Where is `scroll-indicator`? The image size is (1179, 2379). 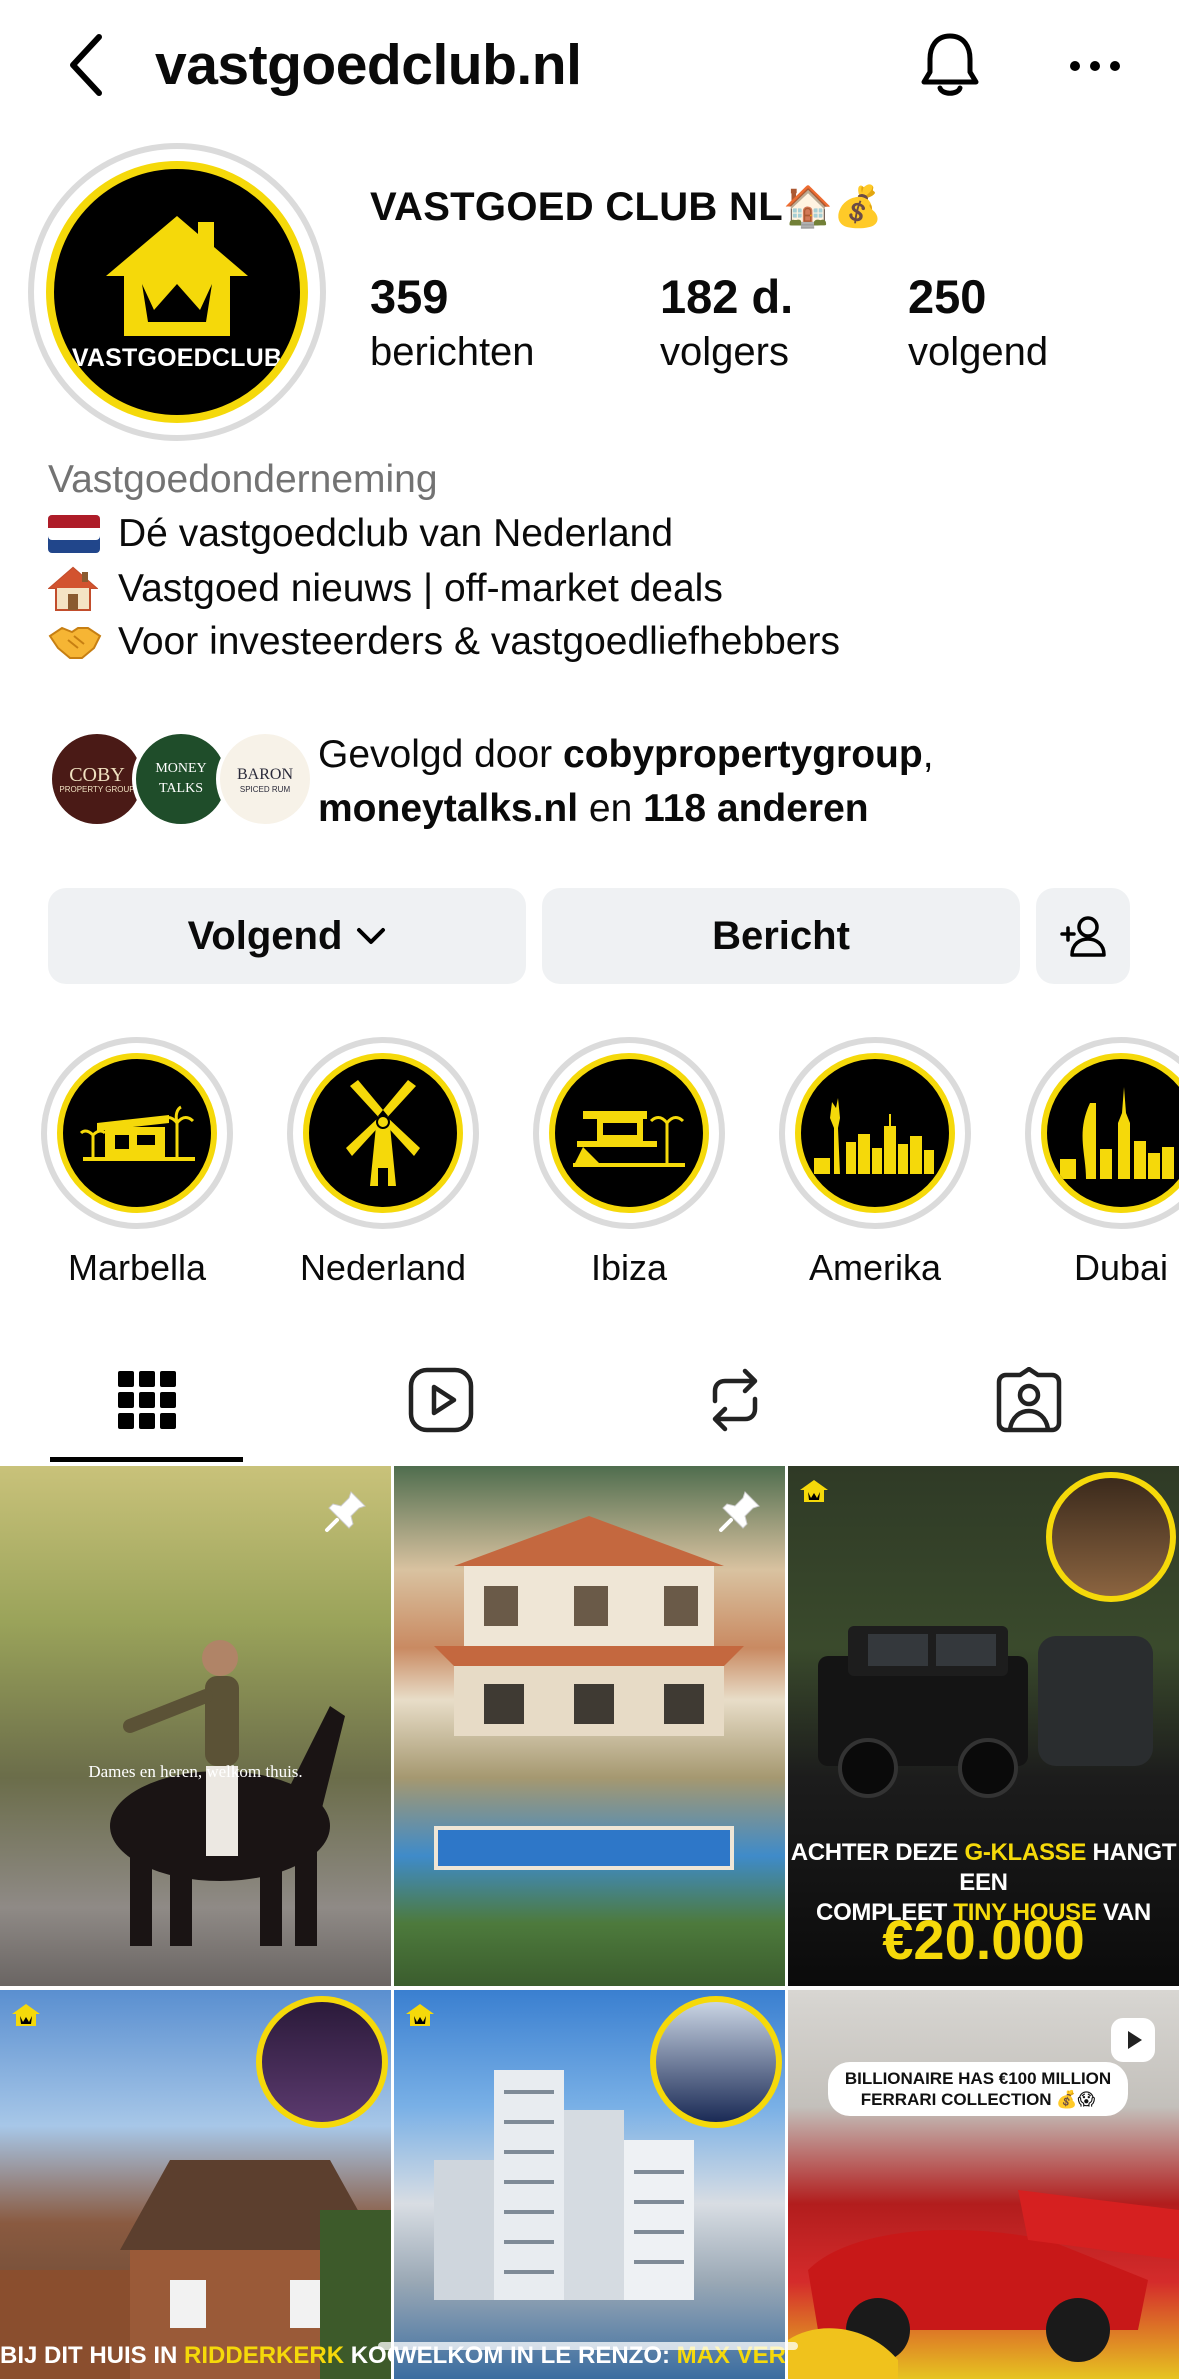 scroll-indicator is located at coordinates (588, 2346).